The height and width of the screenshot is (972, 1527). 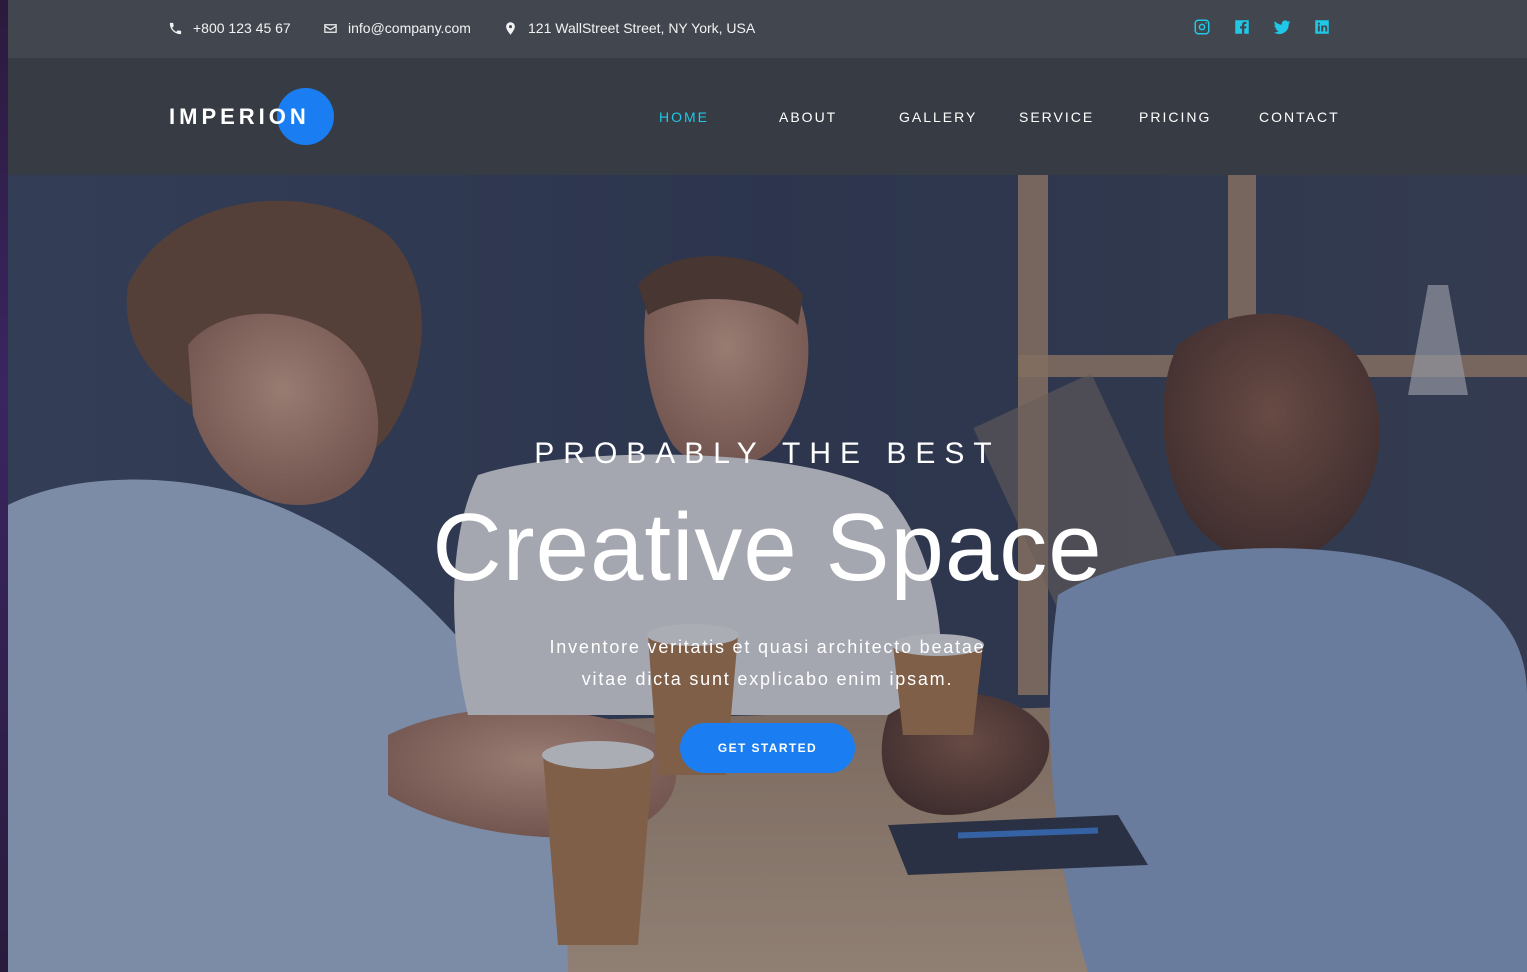 What do you see at coordinates (1175, 117) in the screenshot?
I see `nav-pricing: PRICING` at bounding box center [1175, 117].